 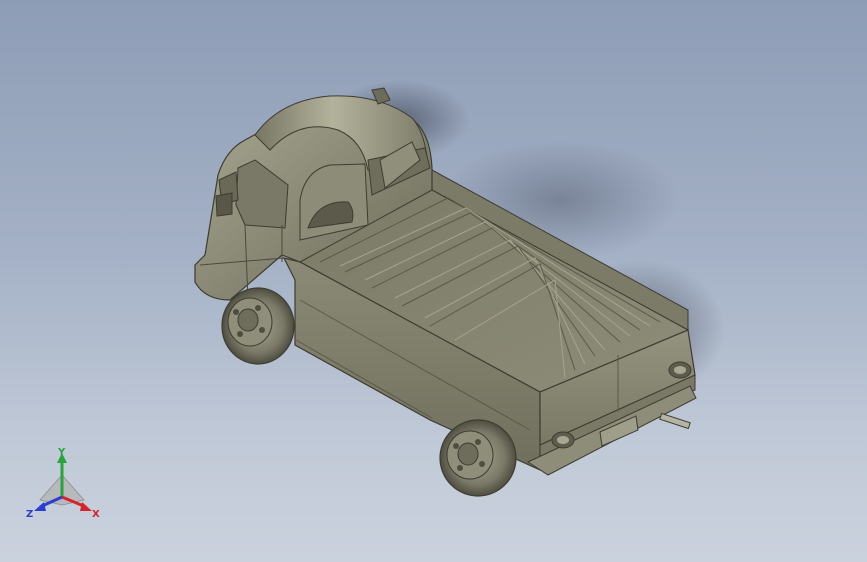 What do you see at coordinates (67, 485) in the screenshot?
I see `orientation-triad: Y X Z` at bounding box center [67, 485].